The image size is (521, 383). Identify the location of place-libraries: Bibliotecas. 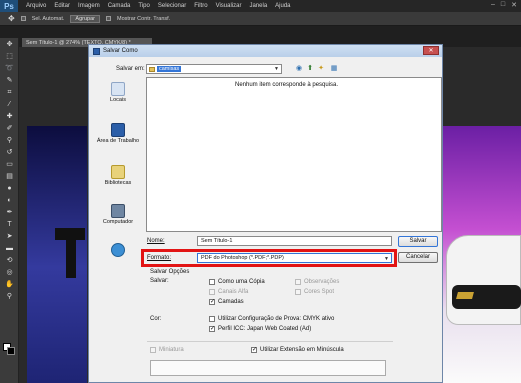
(118, 175).